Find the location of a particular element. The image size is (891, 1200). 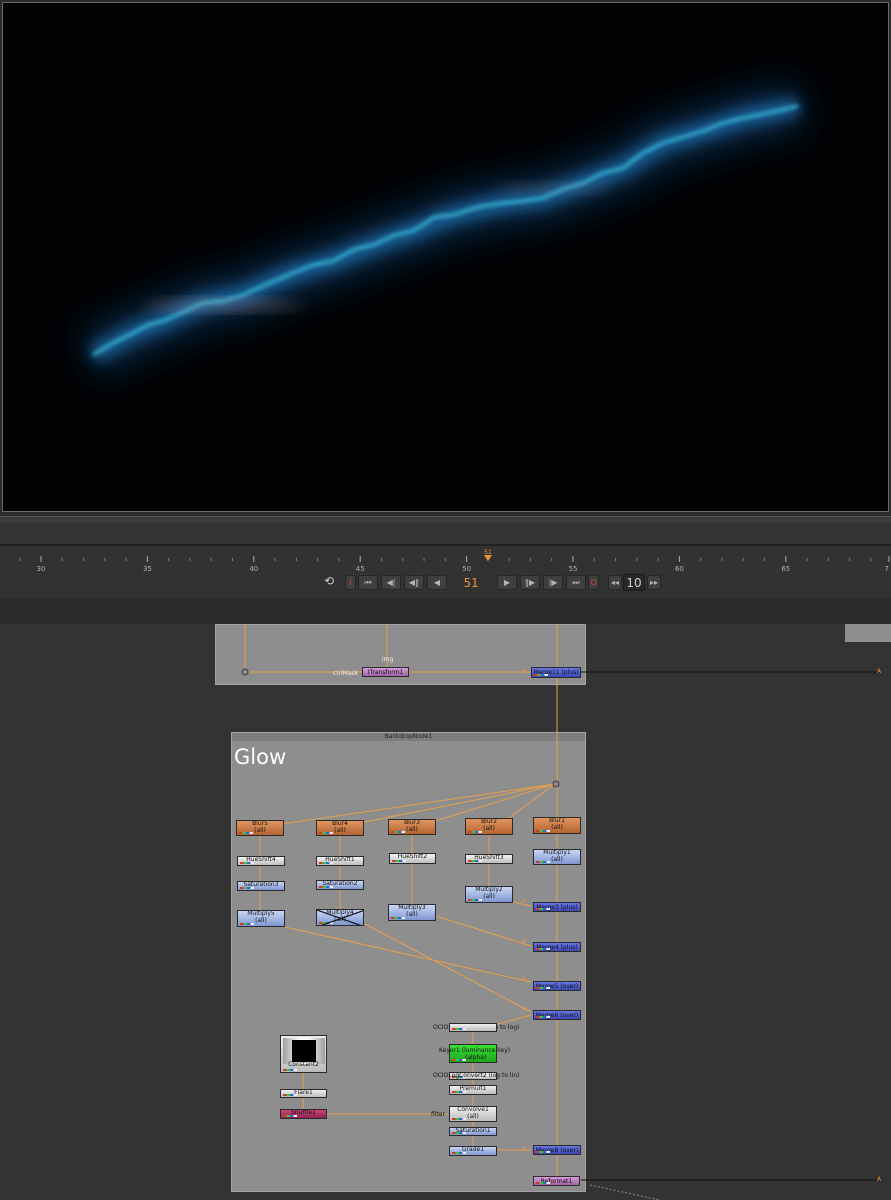

blur5-node: Blur5 (all) is located at coordinates (260, 828).